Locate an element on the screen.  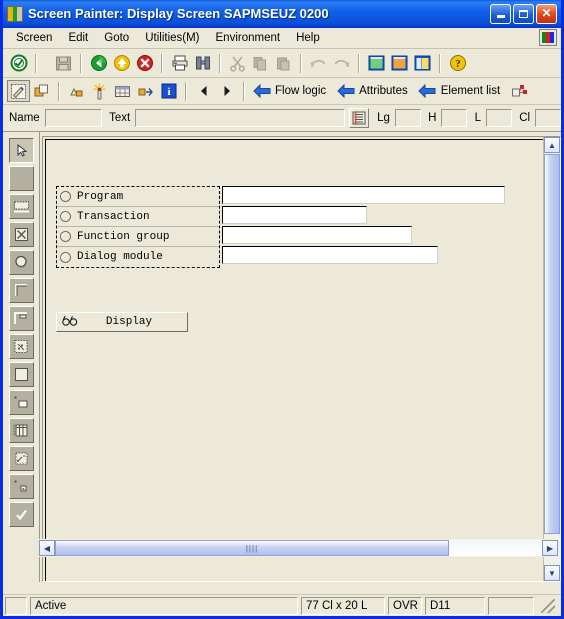
resize-grip-icon is located at coordinates (548, 605).